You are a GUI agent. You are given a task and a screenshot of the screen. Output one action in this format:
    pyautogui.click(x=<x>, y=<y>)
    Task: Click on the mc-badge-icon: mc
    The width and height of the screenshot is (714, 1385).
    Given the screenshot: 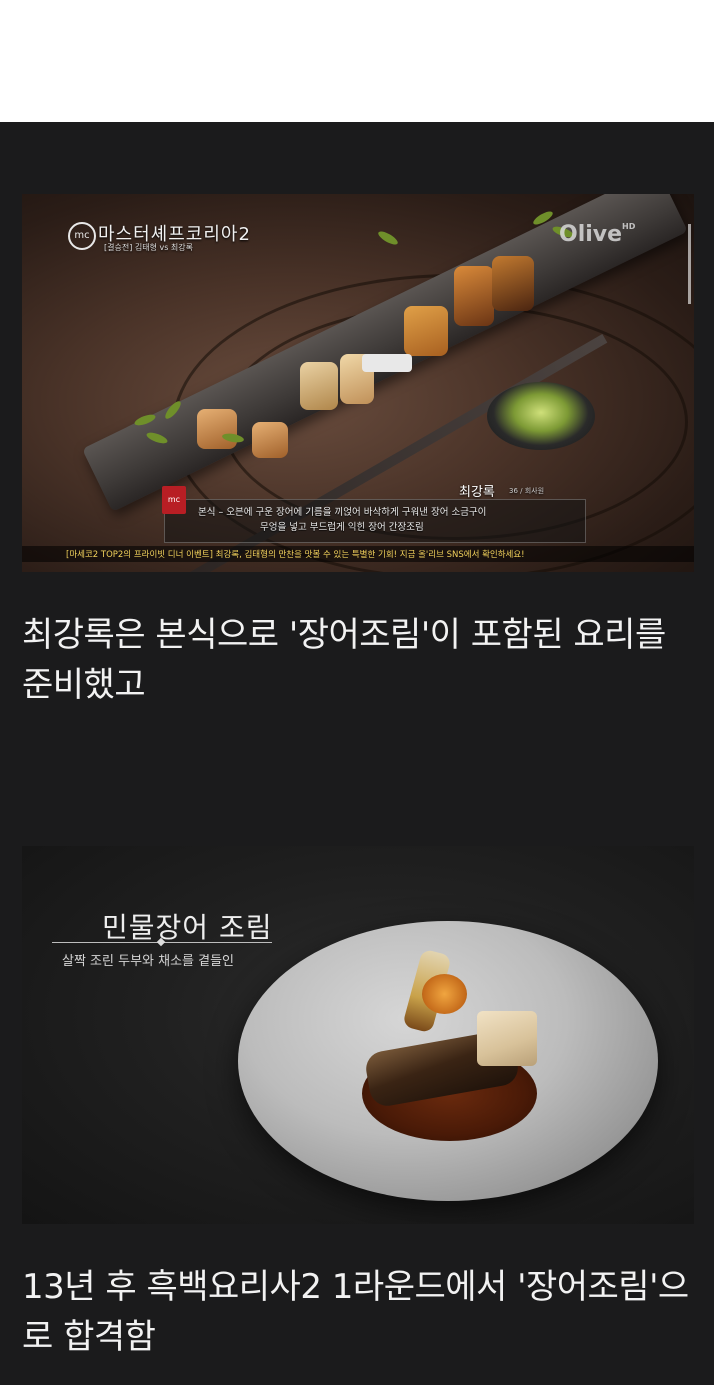 What is the action you would take?
    pyautogui.click(x=174, y=500)
    